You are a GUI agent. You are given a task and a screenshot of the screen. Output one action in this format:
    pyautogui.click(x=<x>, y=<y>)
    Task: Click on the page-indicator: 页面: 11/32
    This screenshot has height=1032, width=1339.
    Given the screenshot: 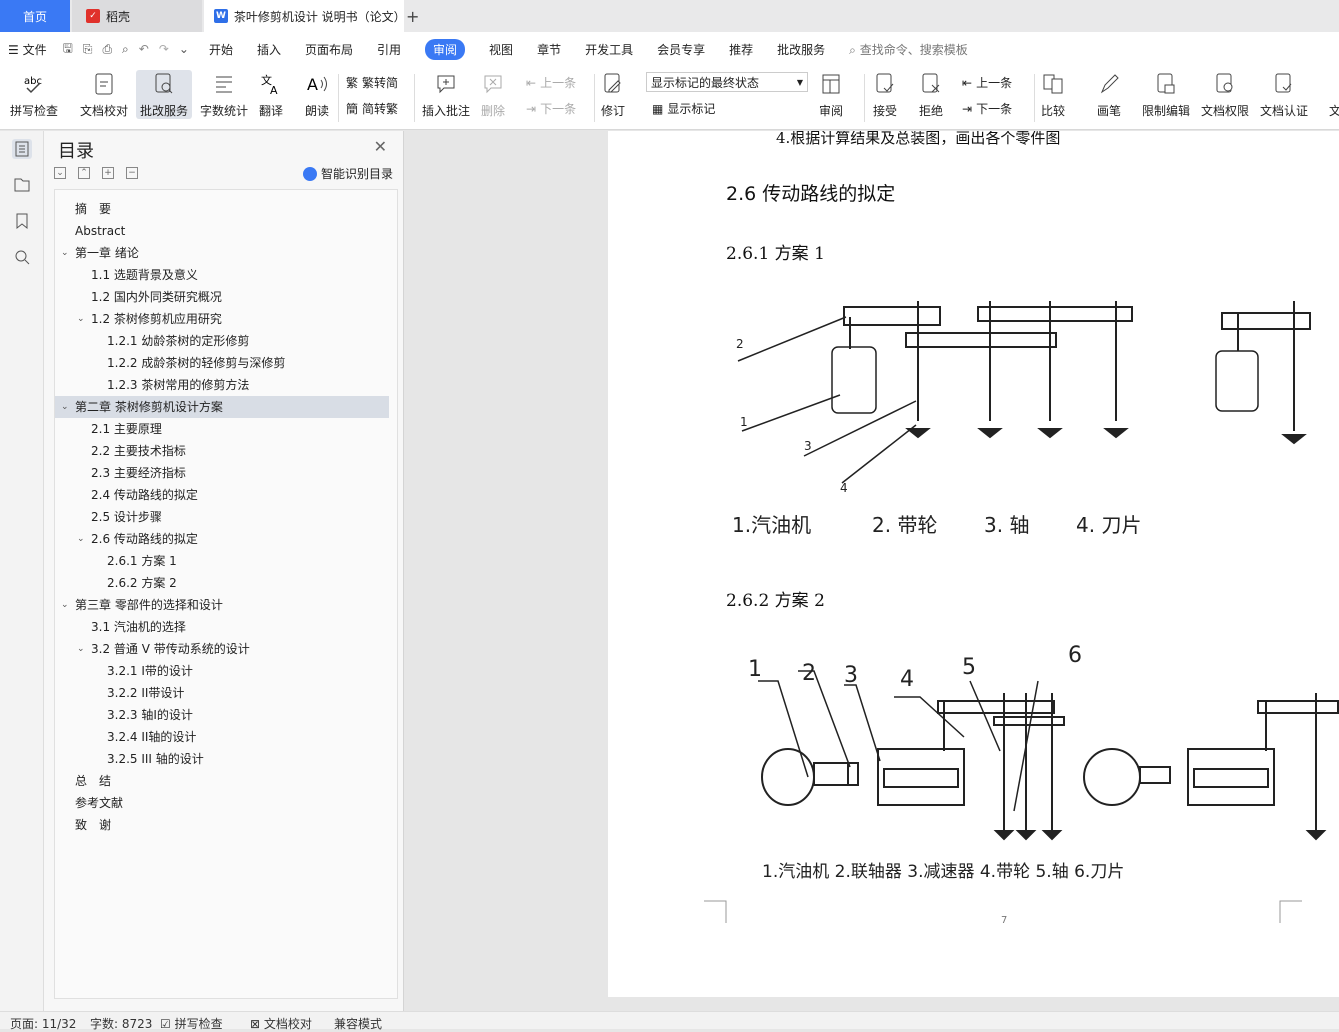 What is the action you would take?
    pyautogui.click(x=43, y=1023)
    